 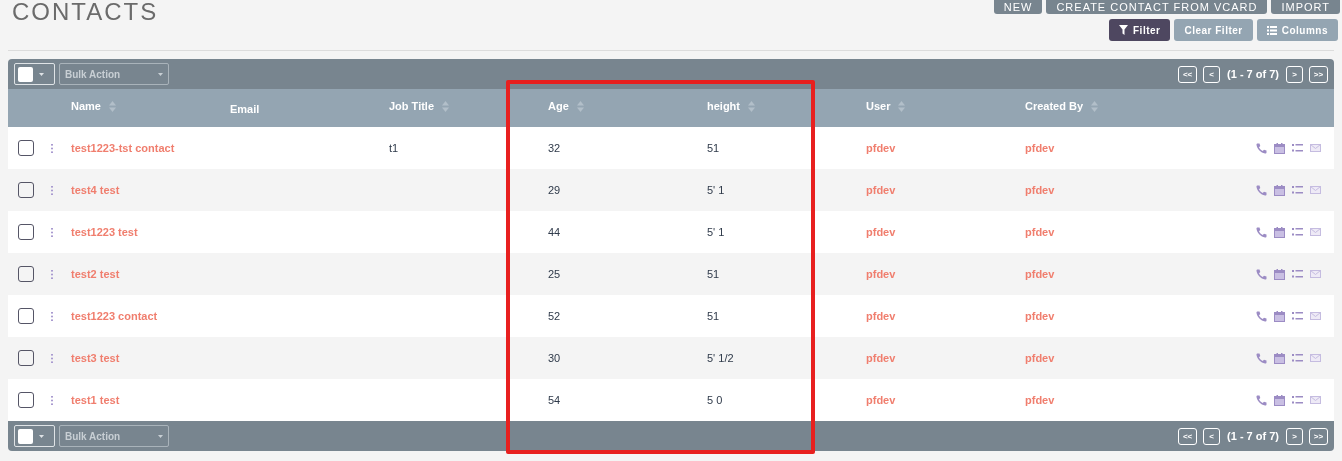 What do you see at coordinates (1213, 30) in the screenshot?
I see `filter-button: Clear Filter` at bounding box center [1213, 30].